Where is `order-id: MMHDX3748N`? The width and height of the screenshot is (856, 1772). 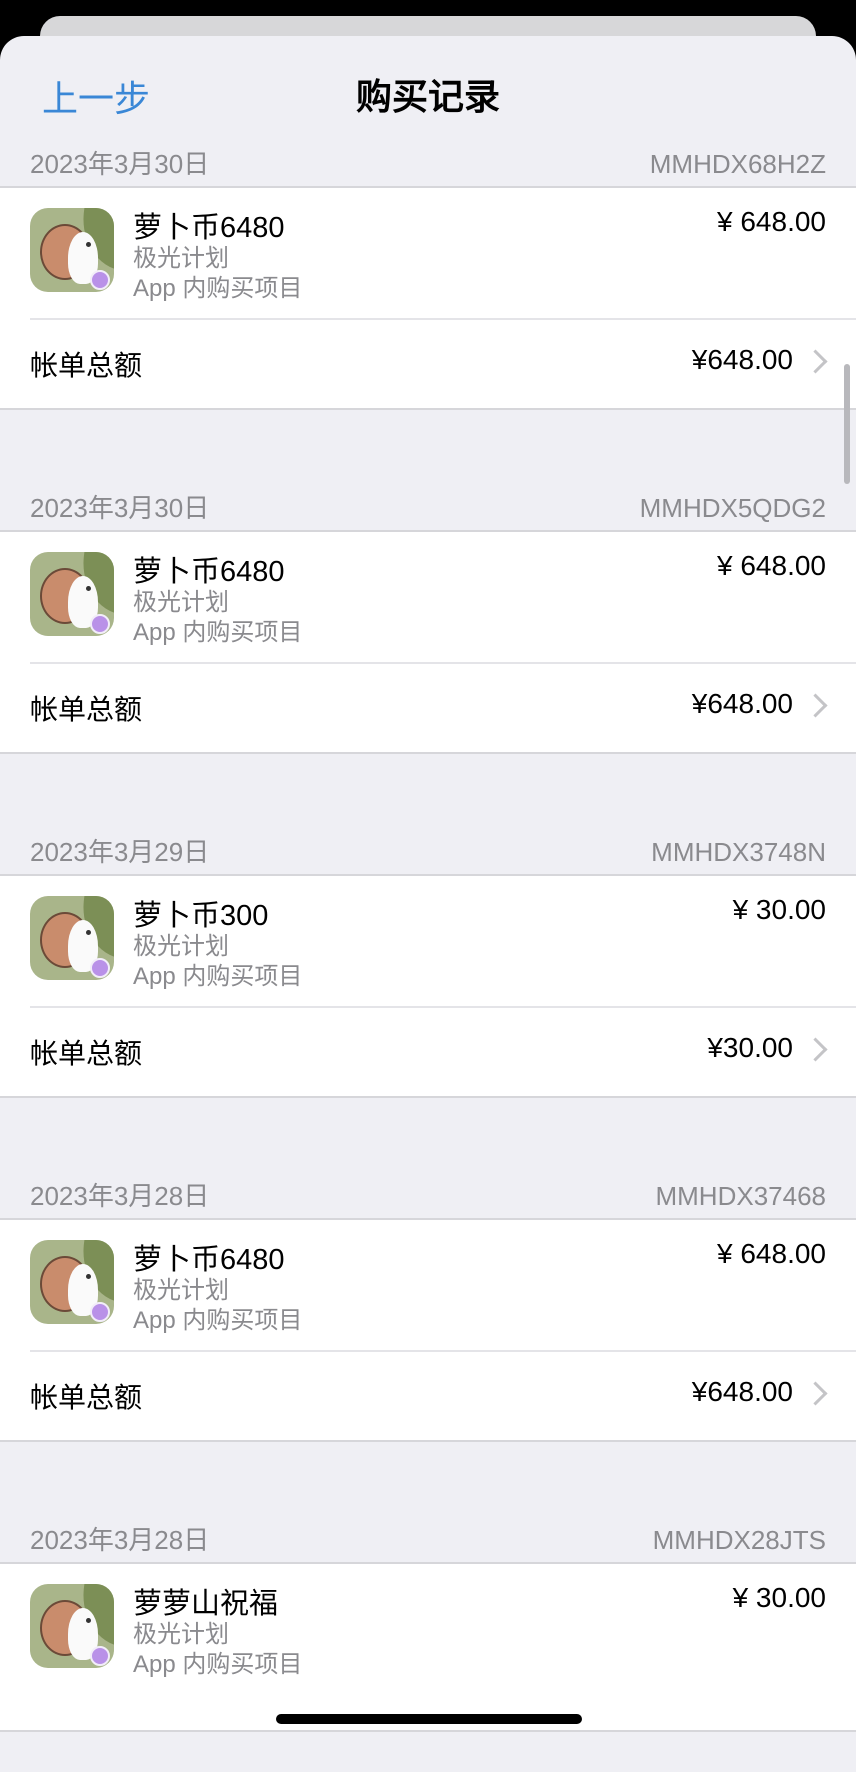 order-id: MMHDX3748N is located at coordinates (738, 852).